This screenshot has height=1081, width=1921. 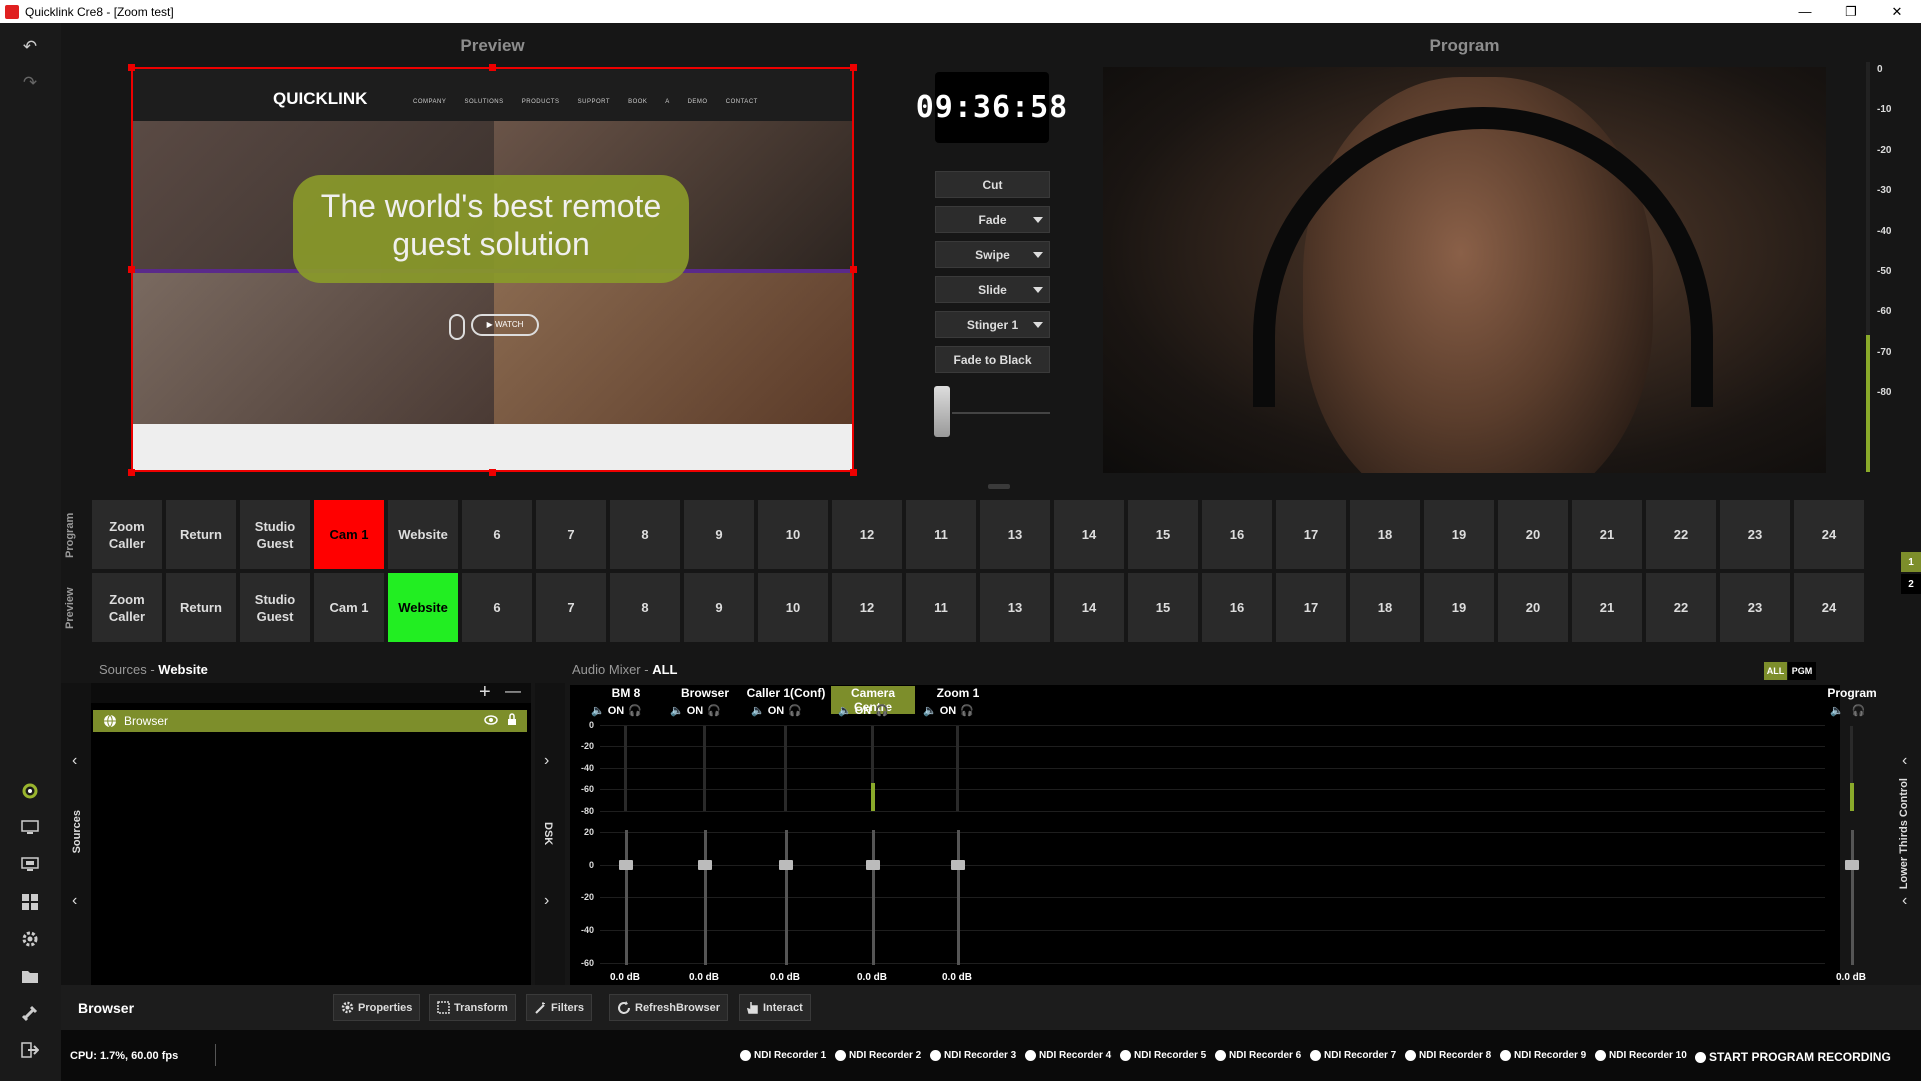 What do you see at coordinates (512, 721) in the screenshot?
I see `lock-icon` at bounding box center [512, 721].